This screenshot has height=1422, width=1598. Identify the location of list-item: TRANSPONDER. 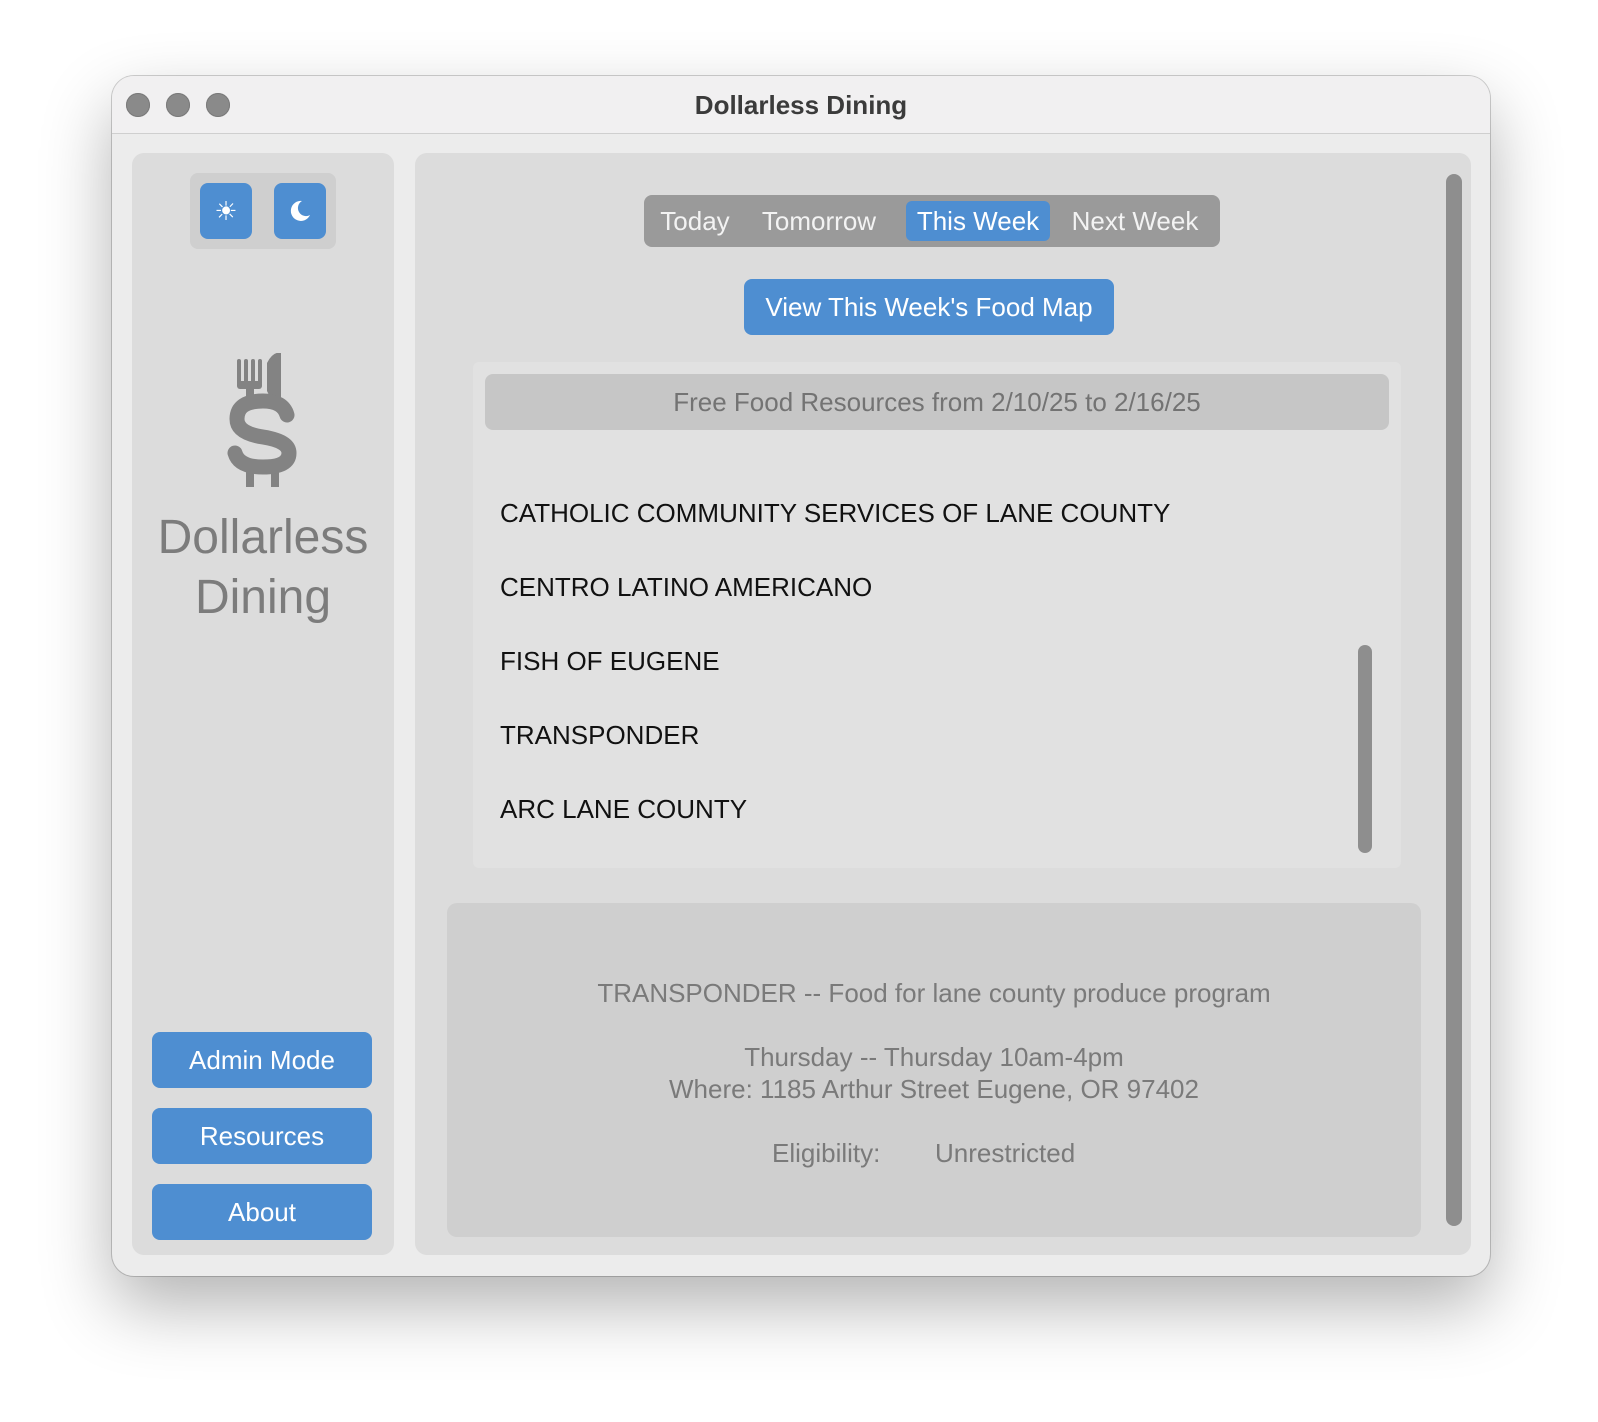
(599, 735).